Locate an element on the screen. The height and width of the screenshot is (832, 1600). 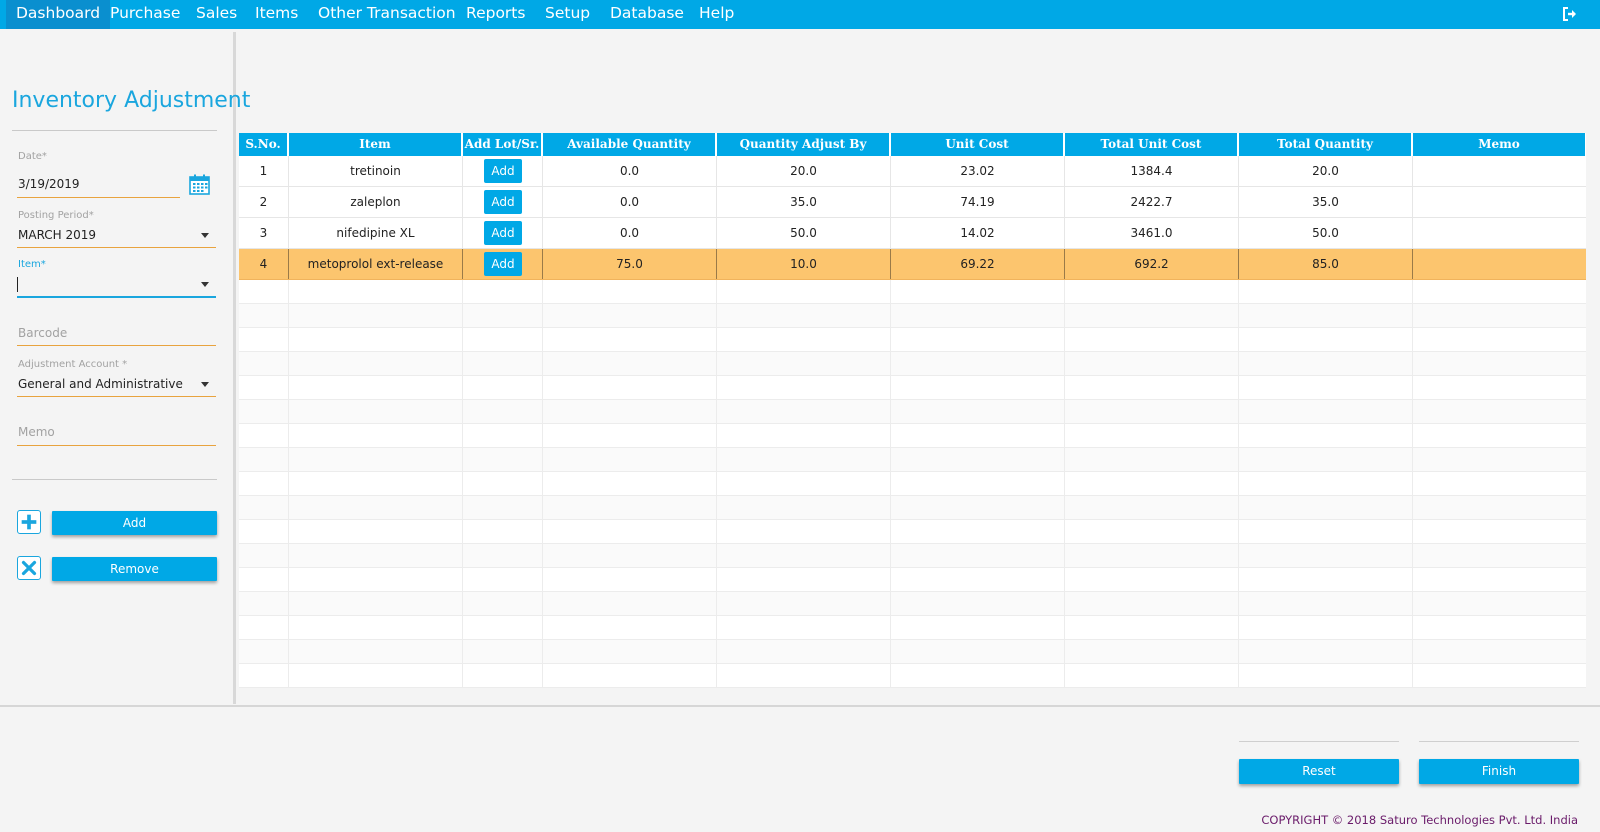
column-header-add-lot: Add Lot/Sr. is located at coordinates (502, 144).